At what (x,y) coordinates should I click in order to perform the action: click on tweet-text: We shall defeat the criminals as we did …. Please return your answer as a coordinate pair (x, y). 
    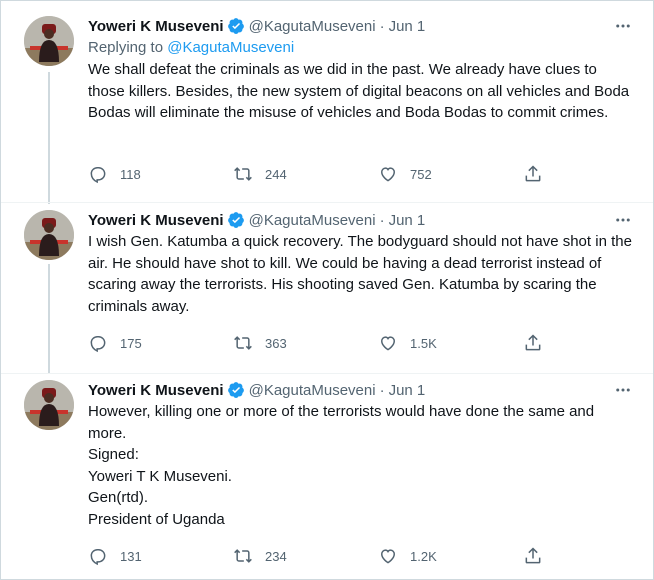
    Looking at the image, I should click on (359, 91).